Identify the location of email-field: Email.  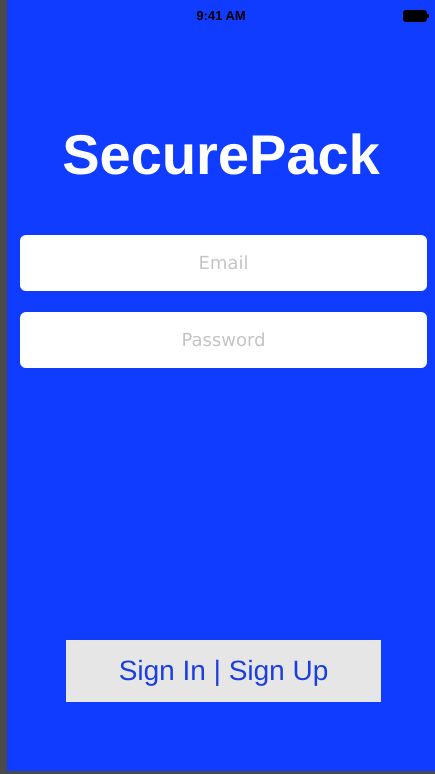
(223, 263).